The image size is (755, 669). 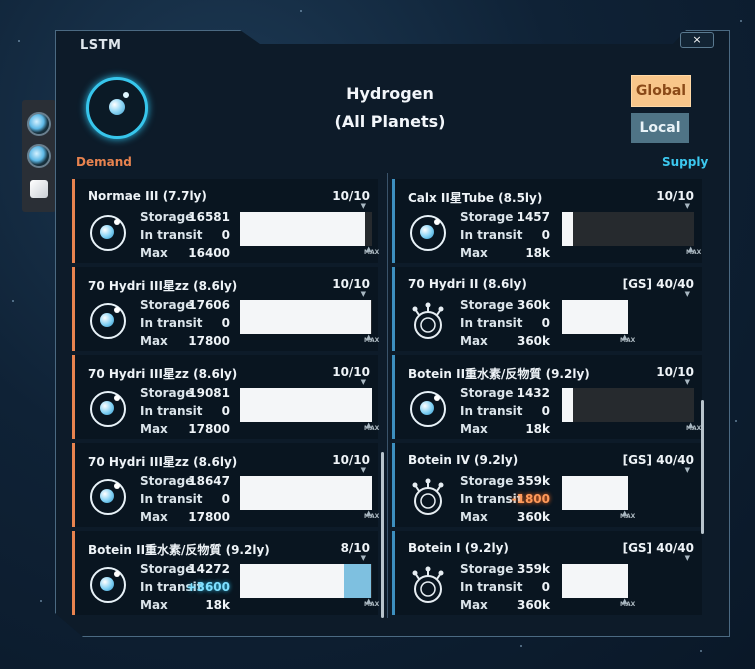 I want to click on global-filter-button: Global, so click(x=661, y=91).